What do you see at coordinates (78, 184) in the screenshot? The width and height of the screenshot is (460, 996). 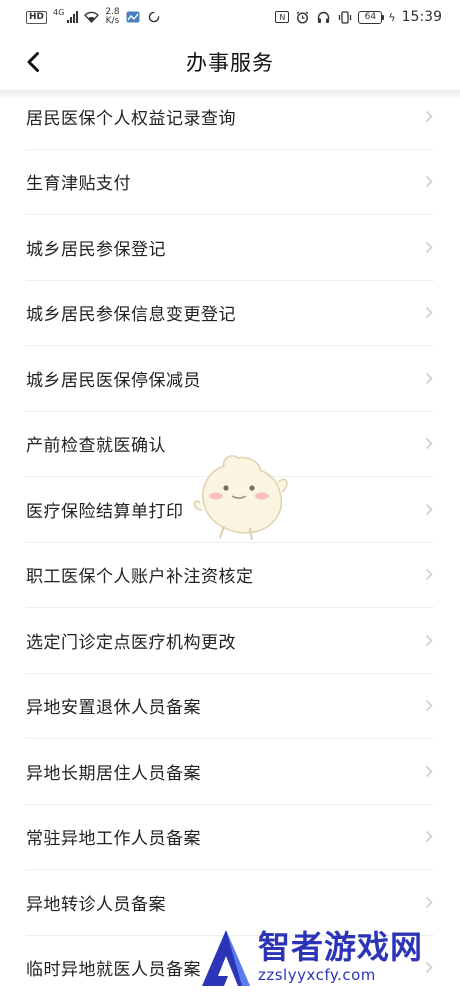 I see `list-item-label: 生育津贴支付` at bounding box center [78, 184].